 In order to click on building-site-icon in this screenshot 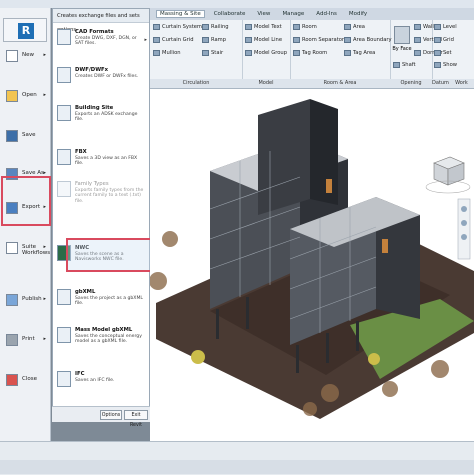, I will do `click(64, 113)`.